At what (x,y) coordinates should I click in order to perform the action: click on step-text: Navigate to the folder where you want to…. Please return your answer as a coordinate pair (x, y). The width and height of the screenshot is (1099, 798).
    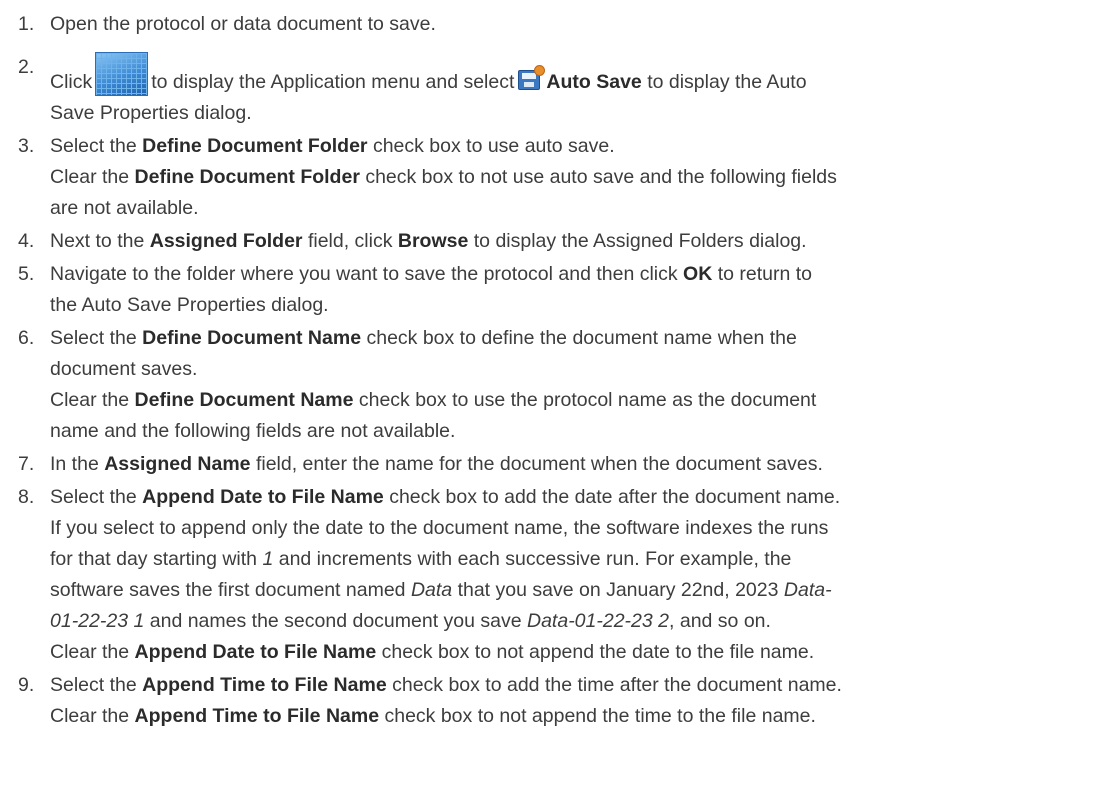
    Looking at the image, I should click on (431, 289).